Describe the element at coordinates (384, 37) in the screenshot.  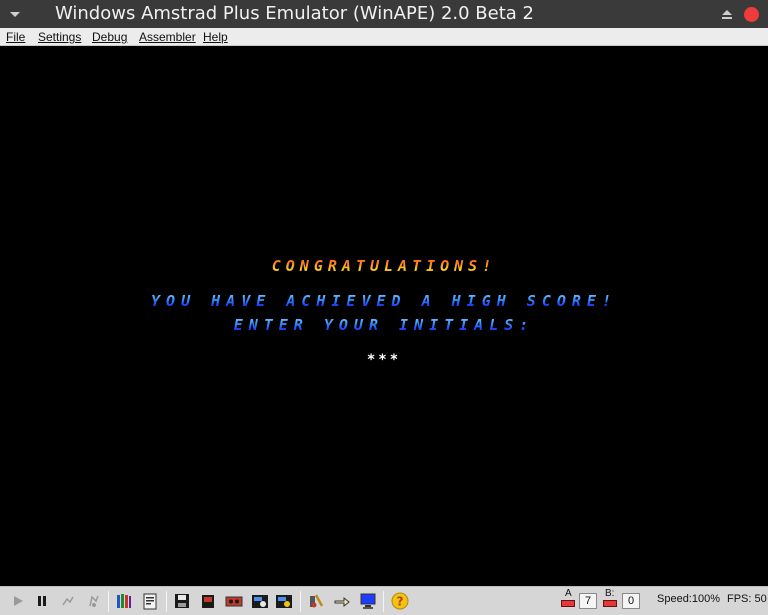
I see `menu-bar: File Settings Debug Assembler Help` at that location.